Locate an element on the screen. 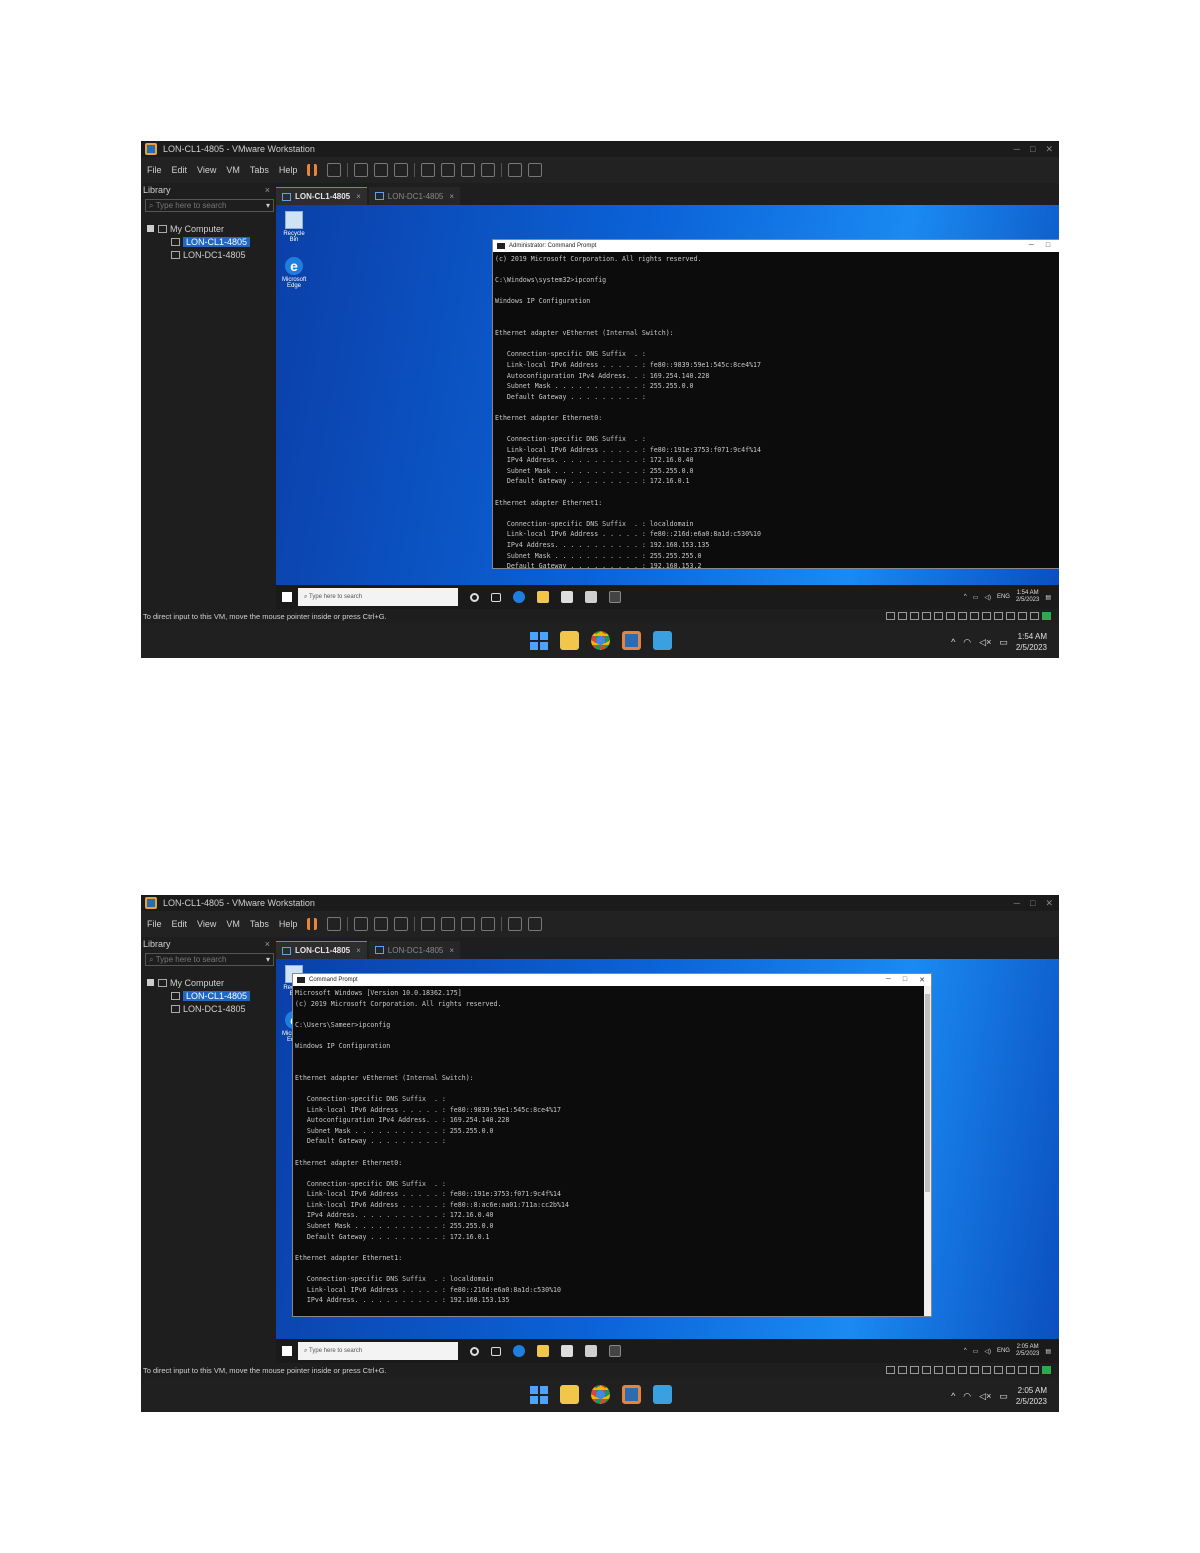  tree-node-vm-2: LON-DC1-4805 is located at coordinates (211, 1008).